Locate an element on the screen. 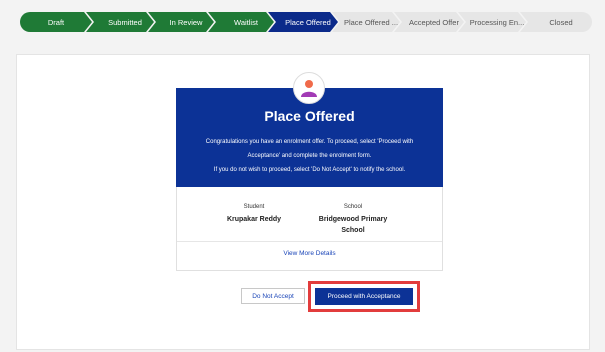 The image size is (605, 352). divider is located at coordinates (309, 241).